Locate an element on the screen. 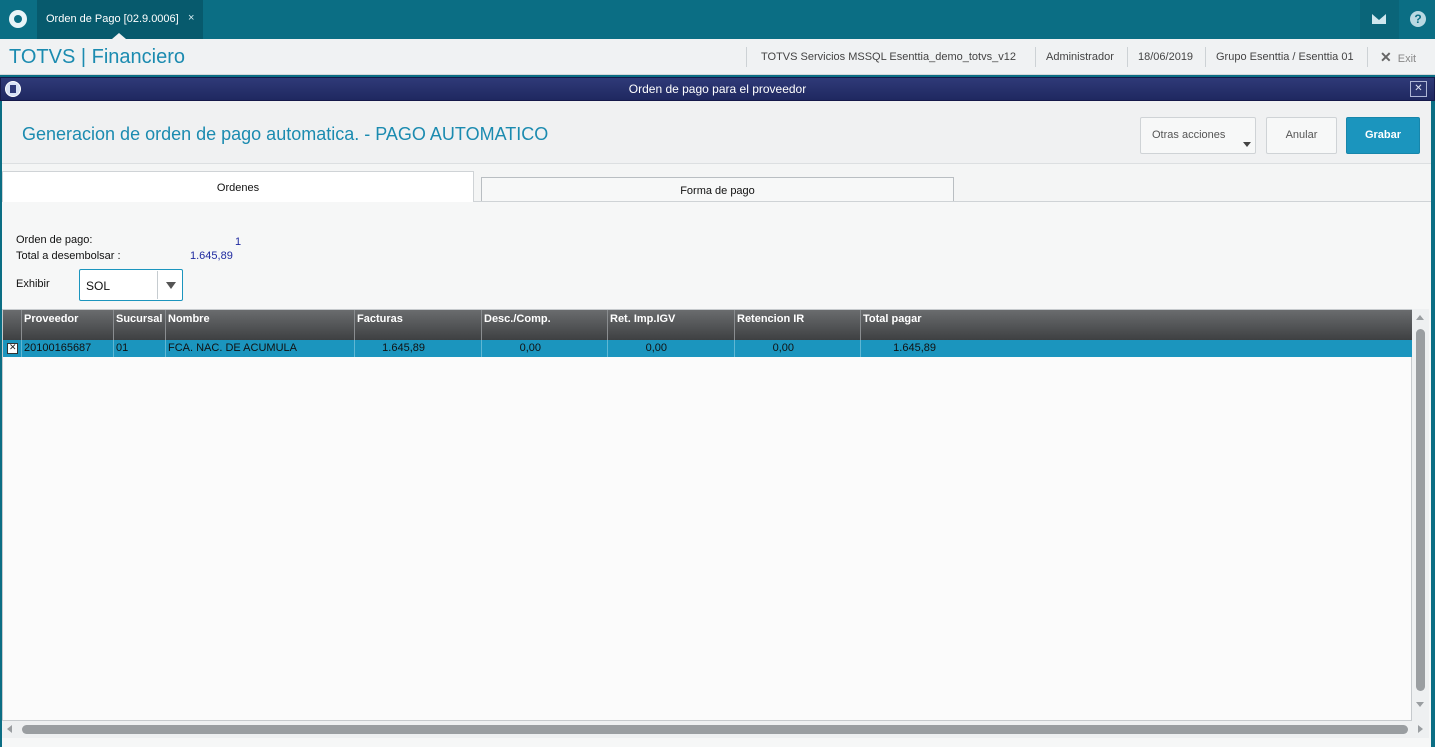 The image size is (1435, 747). dialog-app-icon is located at coordinates (13, 89).